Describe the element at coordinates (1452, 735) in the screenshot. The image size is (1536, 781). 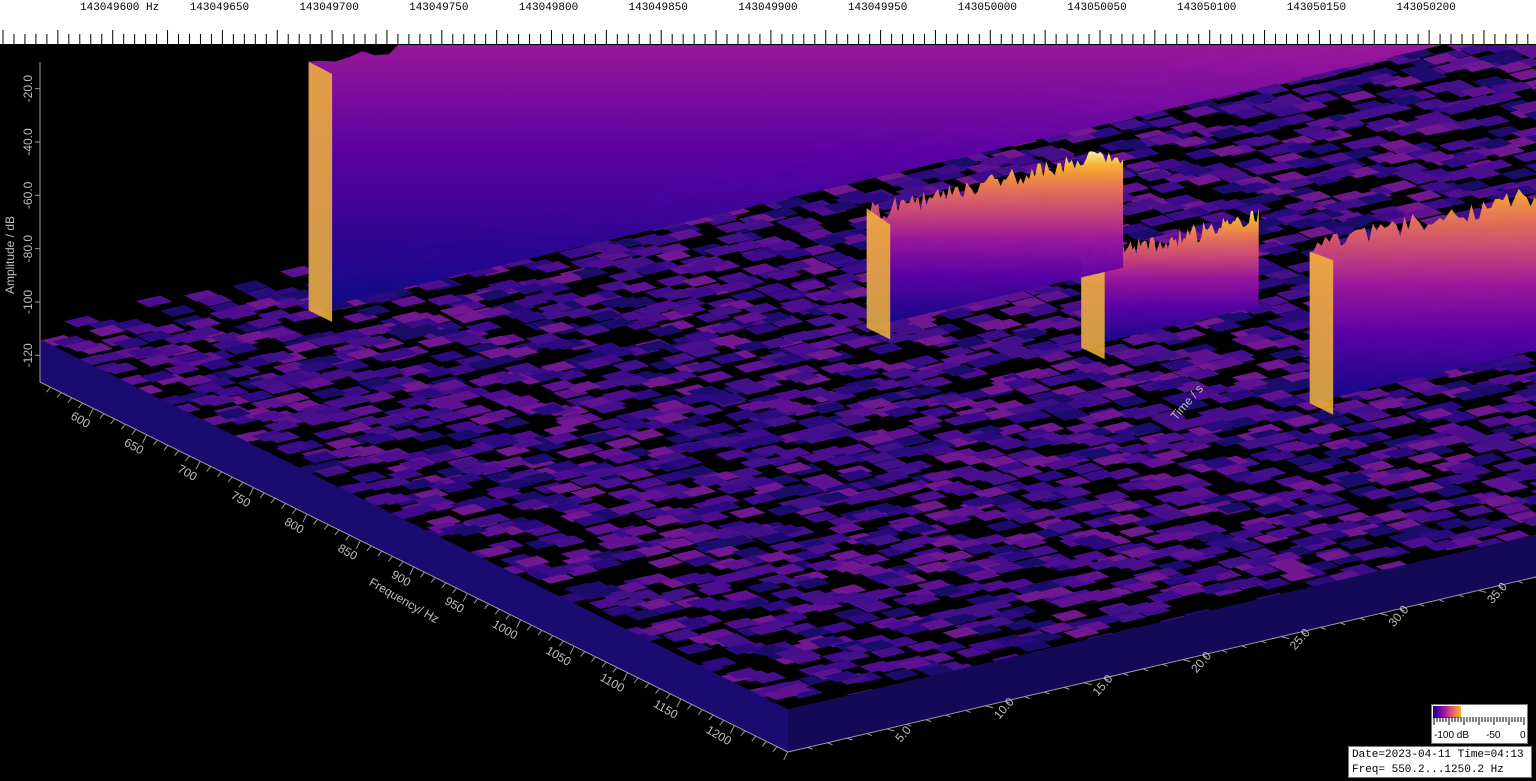
I see `colorbar-min-label: -100 dB` at that location.